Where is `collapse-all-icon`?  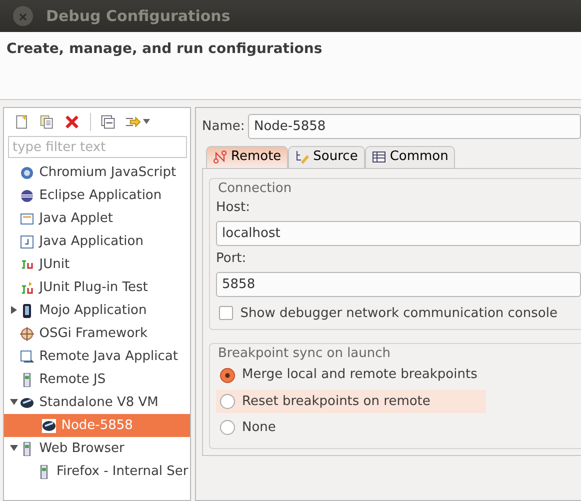 collapse-all-icon is located at coordinates (108, 122).